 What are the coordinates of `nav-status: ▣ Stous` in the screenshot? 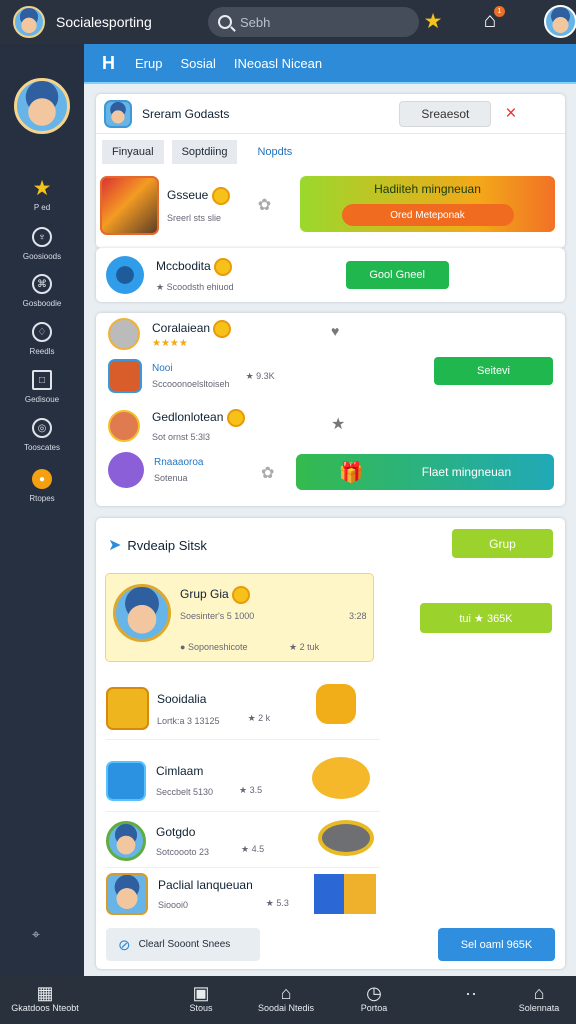 It's located at (201, 998).